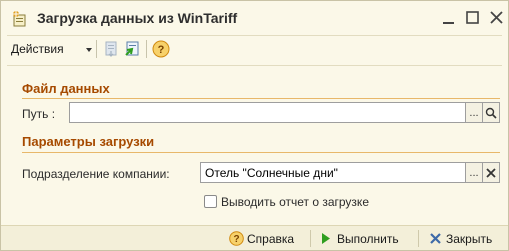 The height and width of the screenshot is (251, 509). What do you see at coordinates (254, 65) in the screenshot?
I see `toolbar-divider` at bounding box center [254, 65].